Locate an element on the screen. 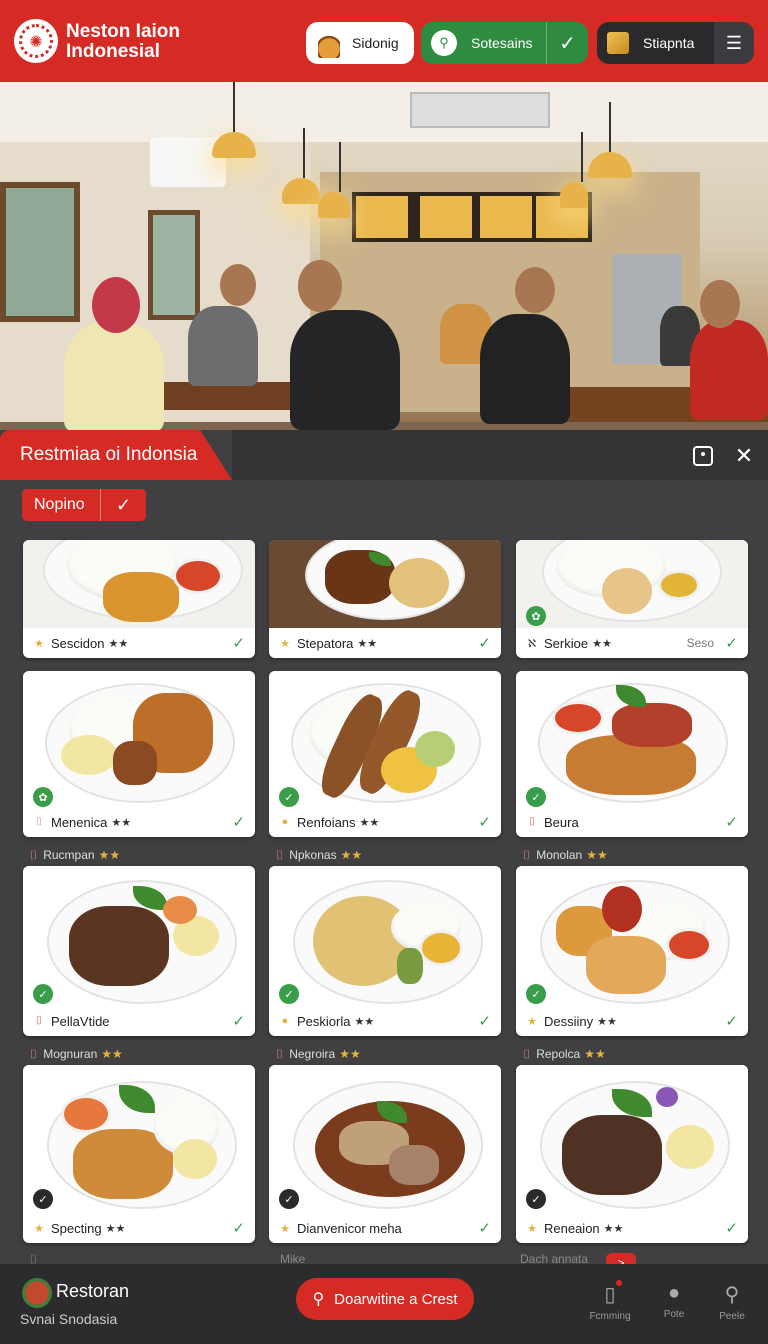 This screenshot has width=768, height=1344. header-button-label: Stiapnta is located at coordinates (669, 43).